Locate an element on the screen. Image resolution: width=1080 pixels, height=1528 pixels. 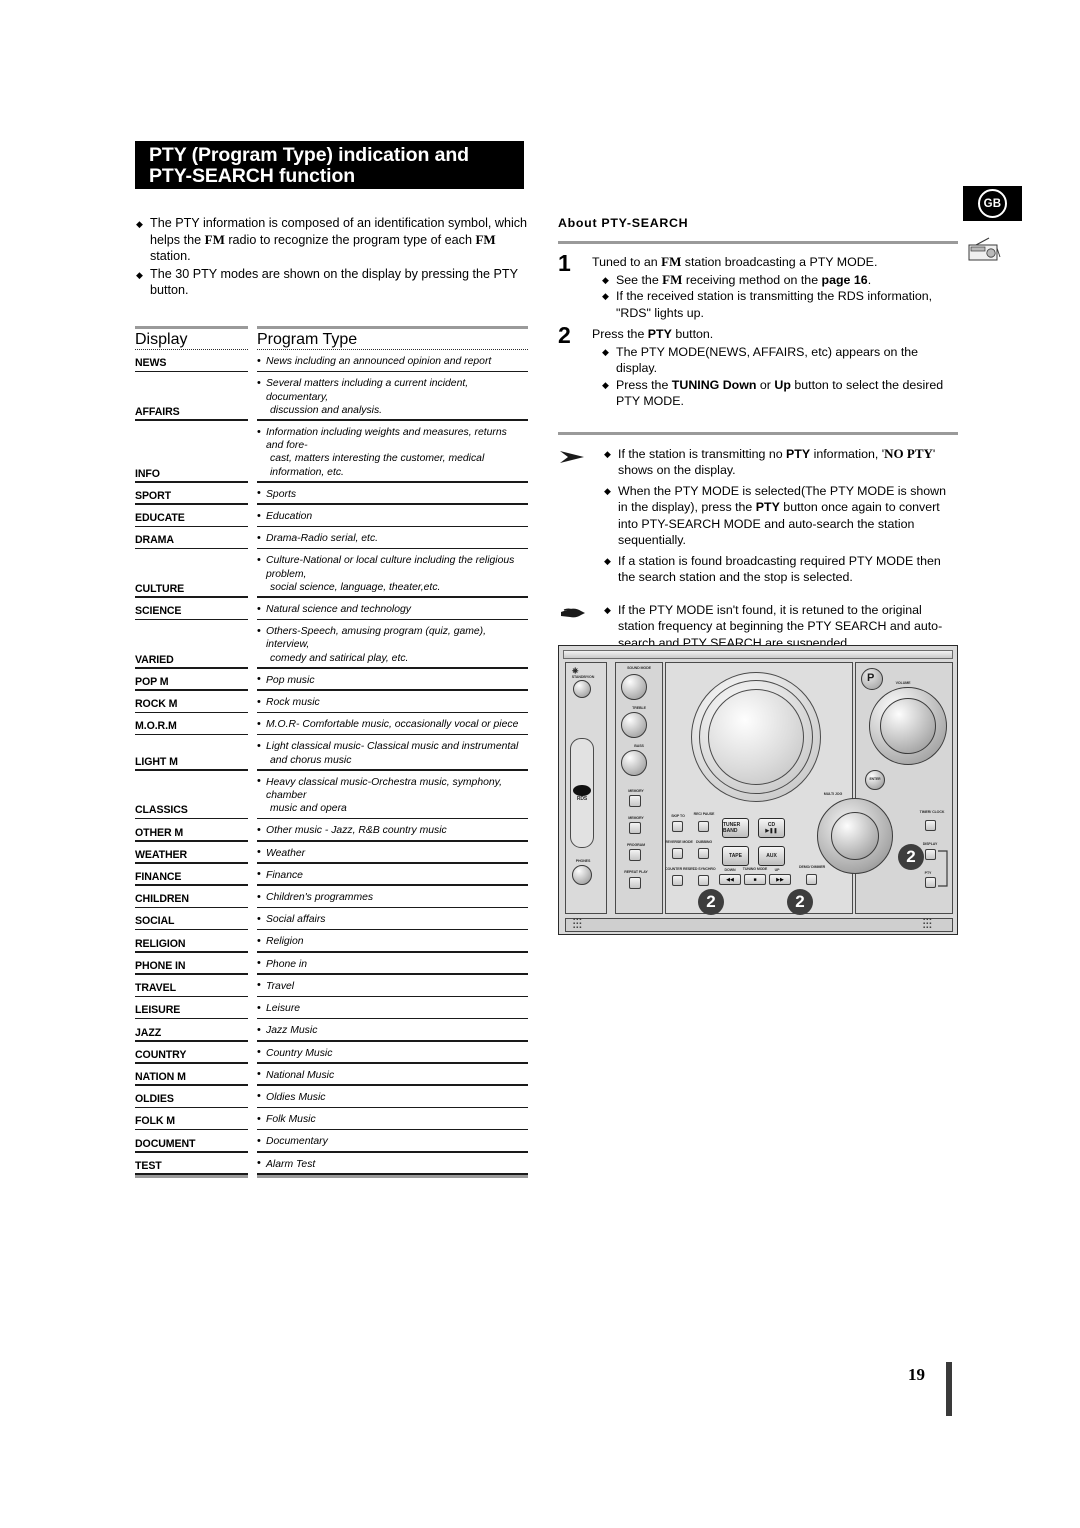
table-cell-display: INFO is located at coordinates (191, 452).